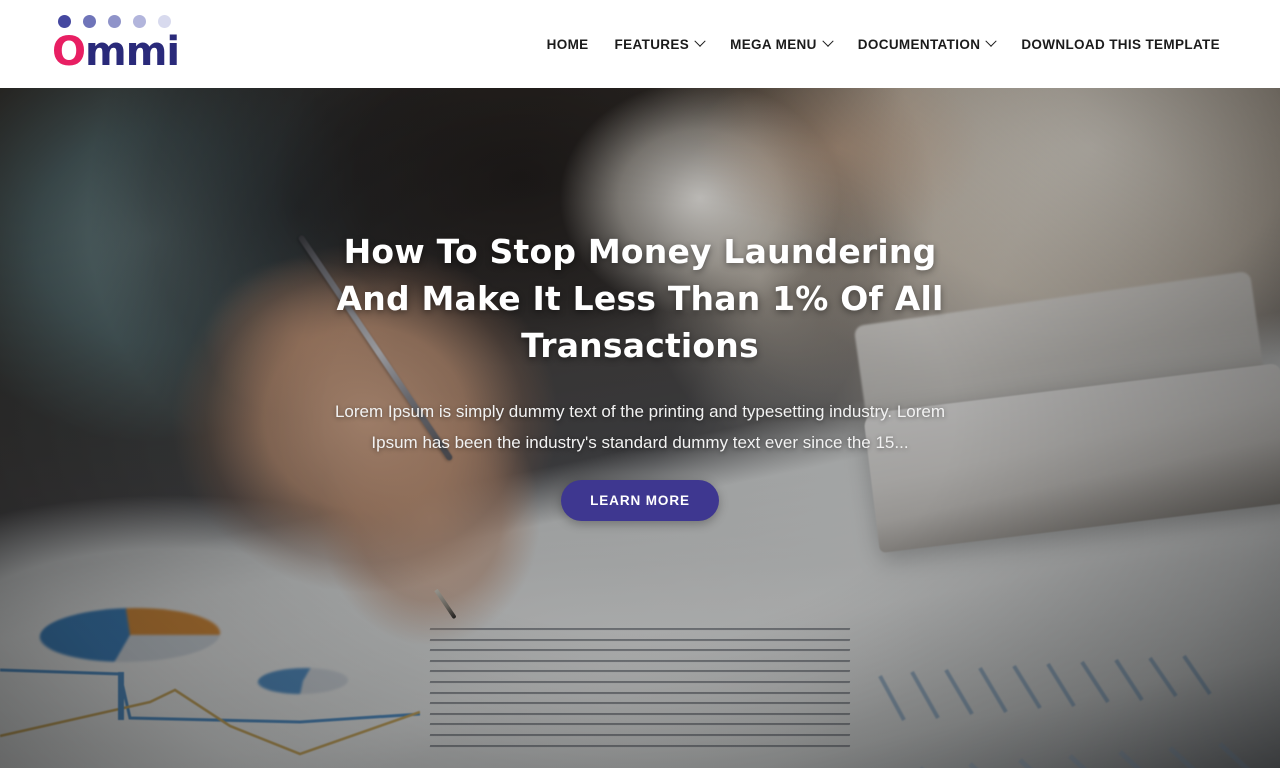 Image resolution: width=1280 pixels, height=768 pixels. What do you see at coordinates (69, 52) in the screenshot?
I see `brand-initial: O` at bounding box center [69, 52].